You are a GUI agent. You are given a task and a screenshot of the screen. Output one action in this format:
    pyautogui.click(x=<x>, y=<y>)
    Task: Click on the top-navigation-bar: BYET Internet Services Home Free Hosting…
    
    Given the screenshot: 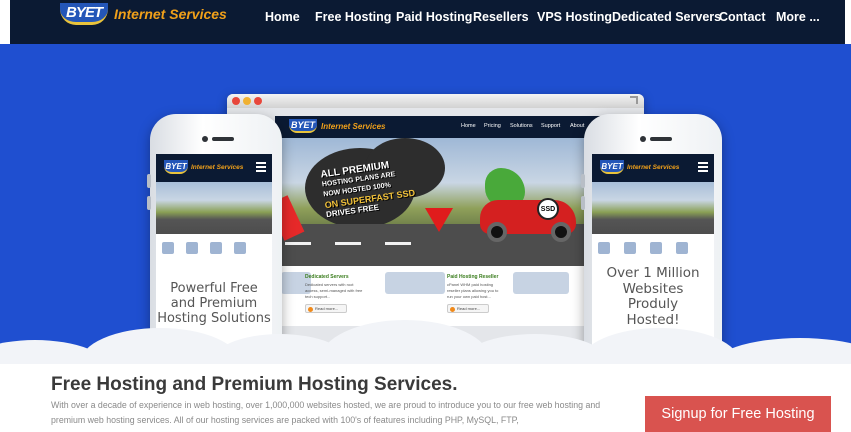 What is the action you would take?
    pyautogui.click(x=425, y=22)
    